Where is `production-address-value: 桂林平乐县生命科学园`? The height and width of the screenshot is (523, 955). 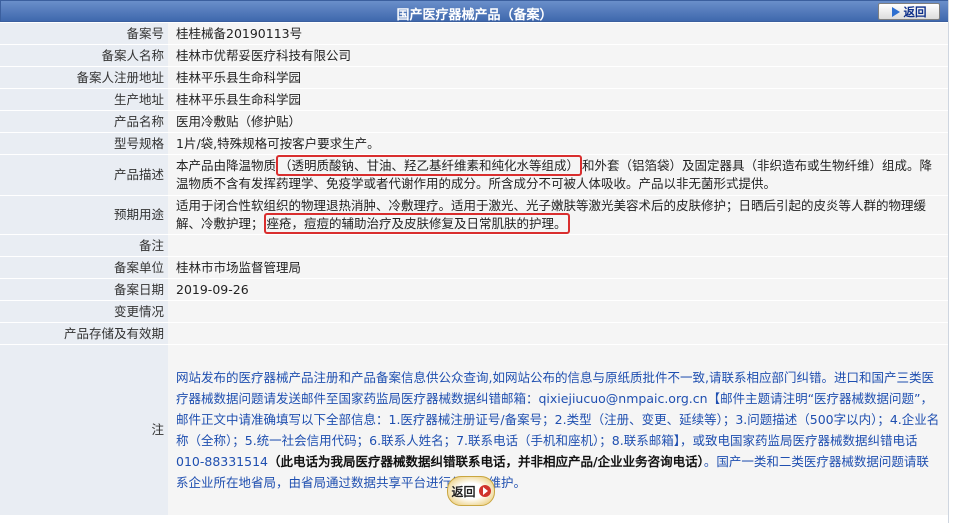
production-address-value: 桂林平乐县生命科学园 is located at coordinates (558, 99).